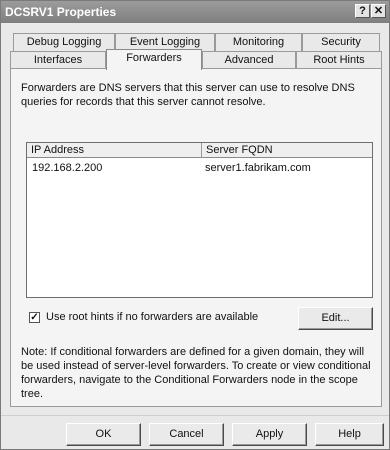 This screenshot has height=450, width=390. What do you see at coordinates (64, 42) in the screenshot?
I see `tab-debug-logging: Debug Logging` at bounding box center [64, 42].